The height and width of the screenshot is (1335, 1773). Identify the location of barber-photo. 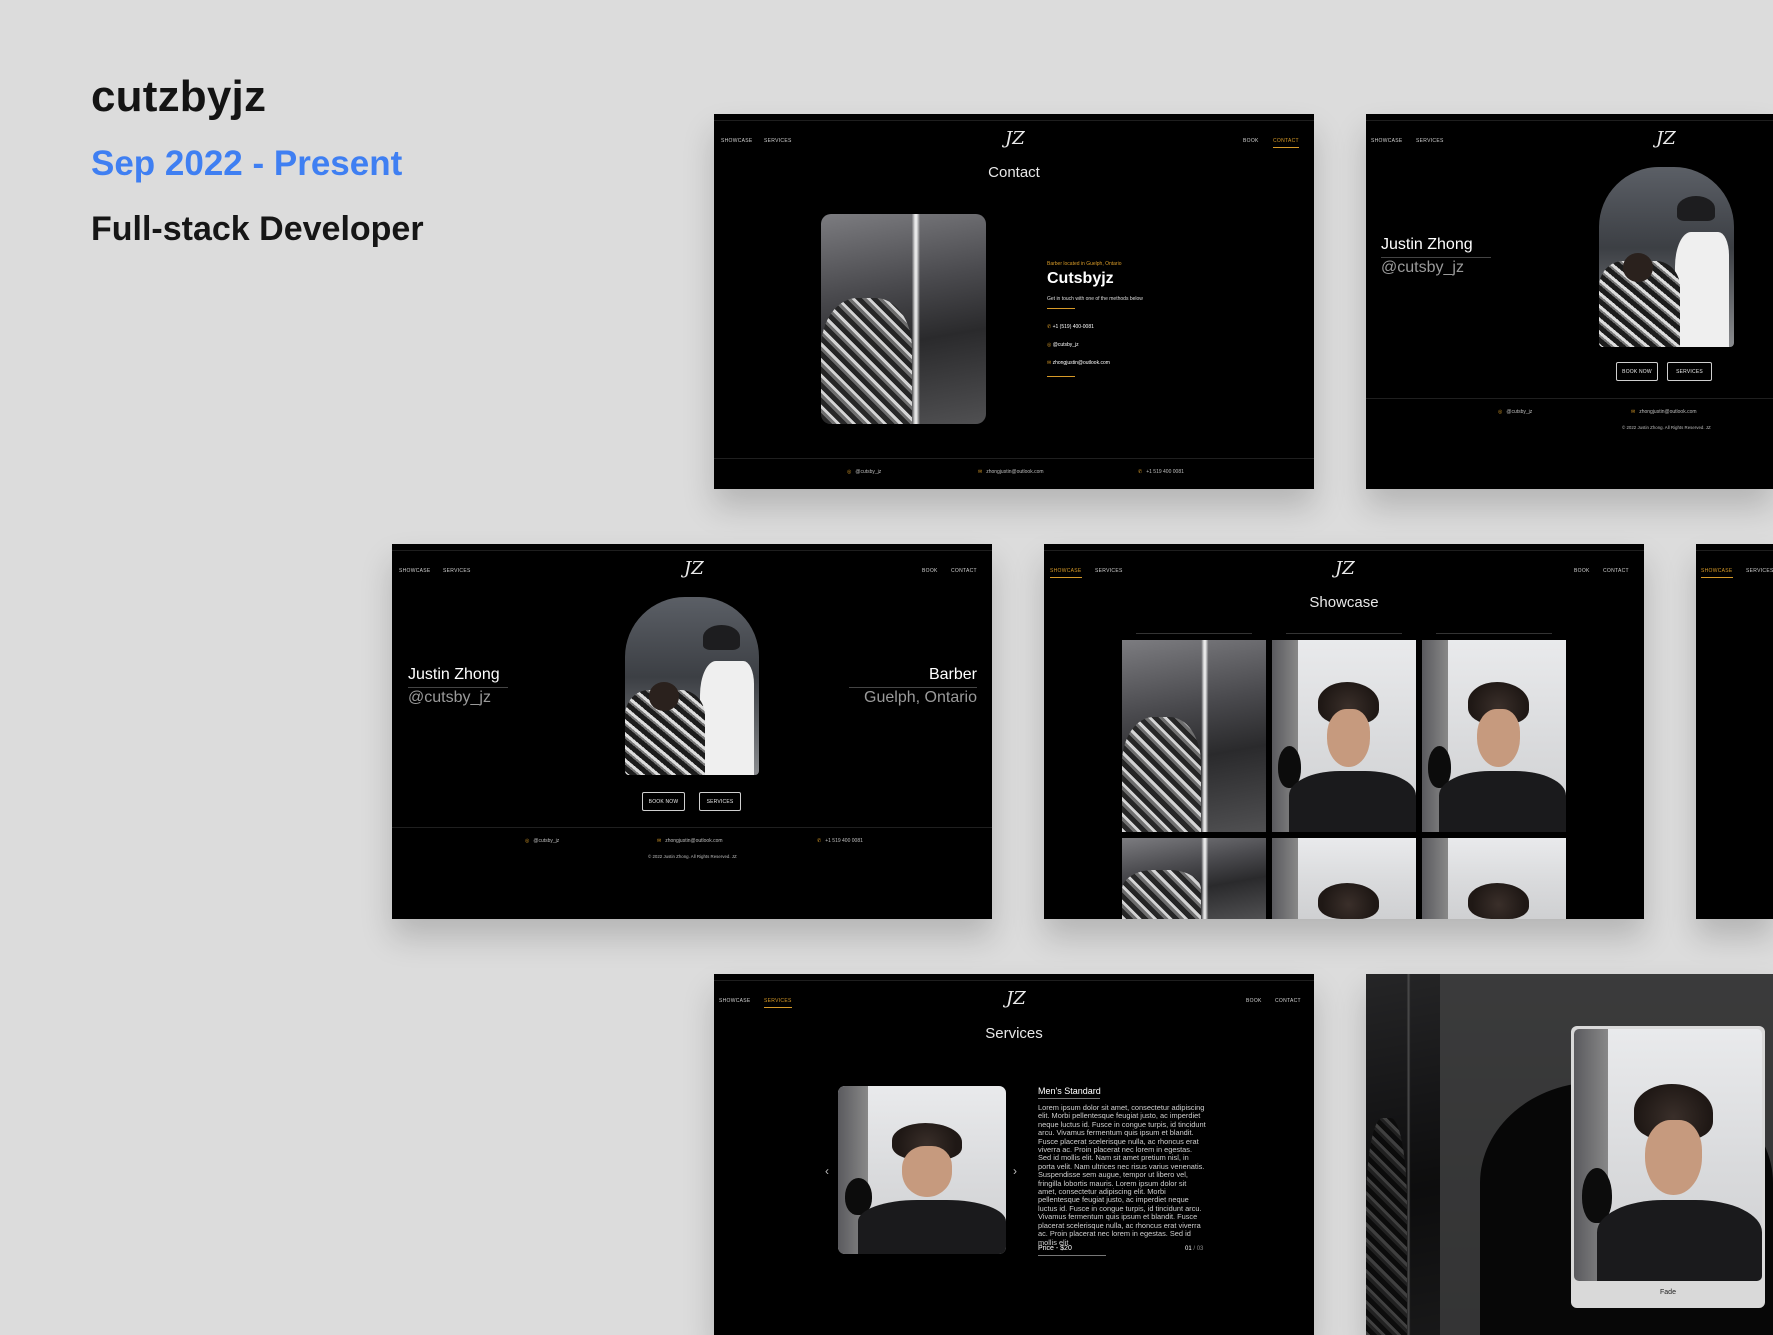
(1666, 257).